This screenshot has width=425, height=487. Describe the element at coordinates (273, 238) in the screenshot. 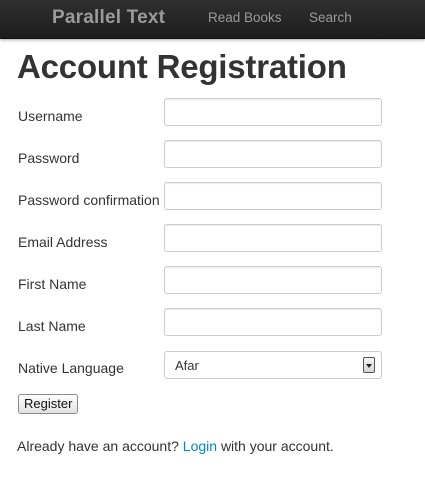

I see `email-input` at that location.